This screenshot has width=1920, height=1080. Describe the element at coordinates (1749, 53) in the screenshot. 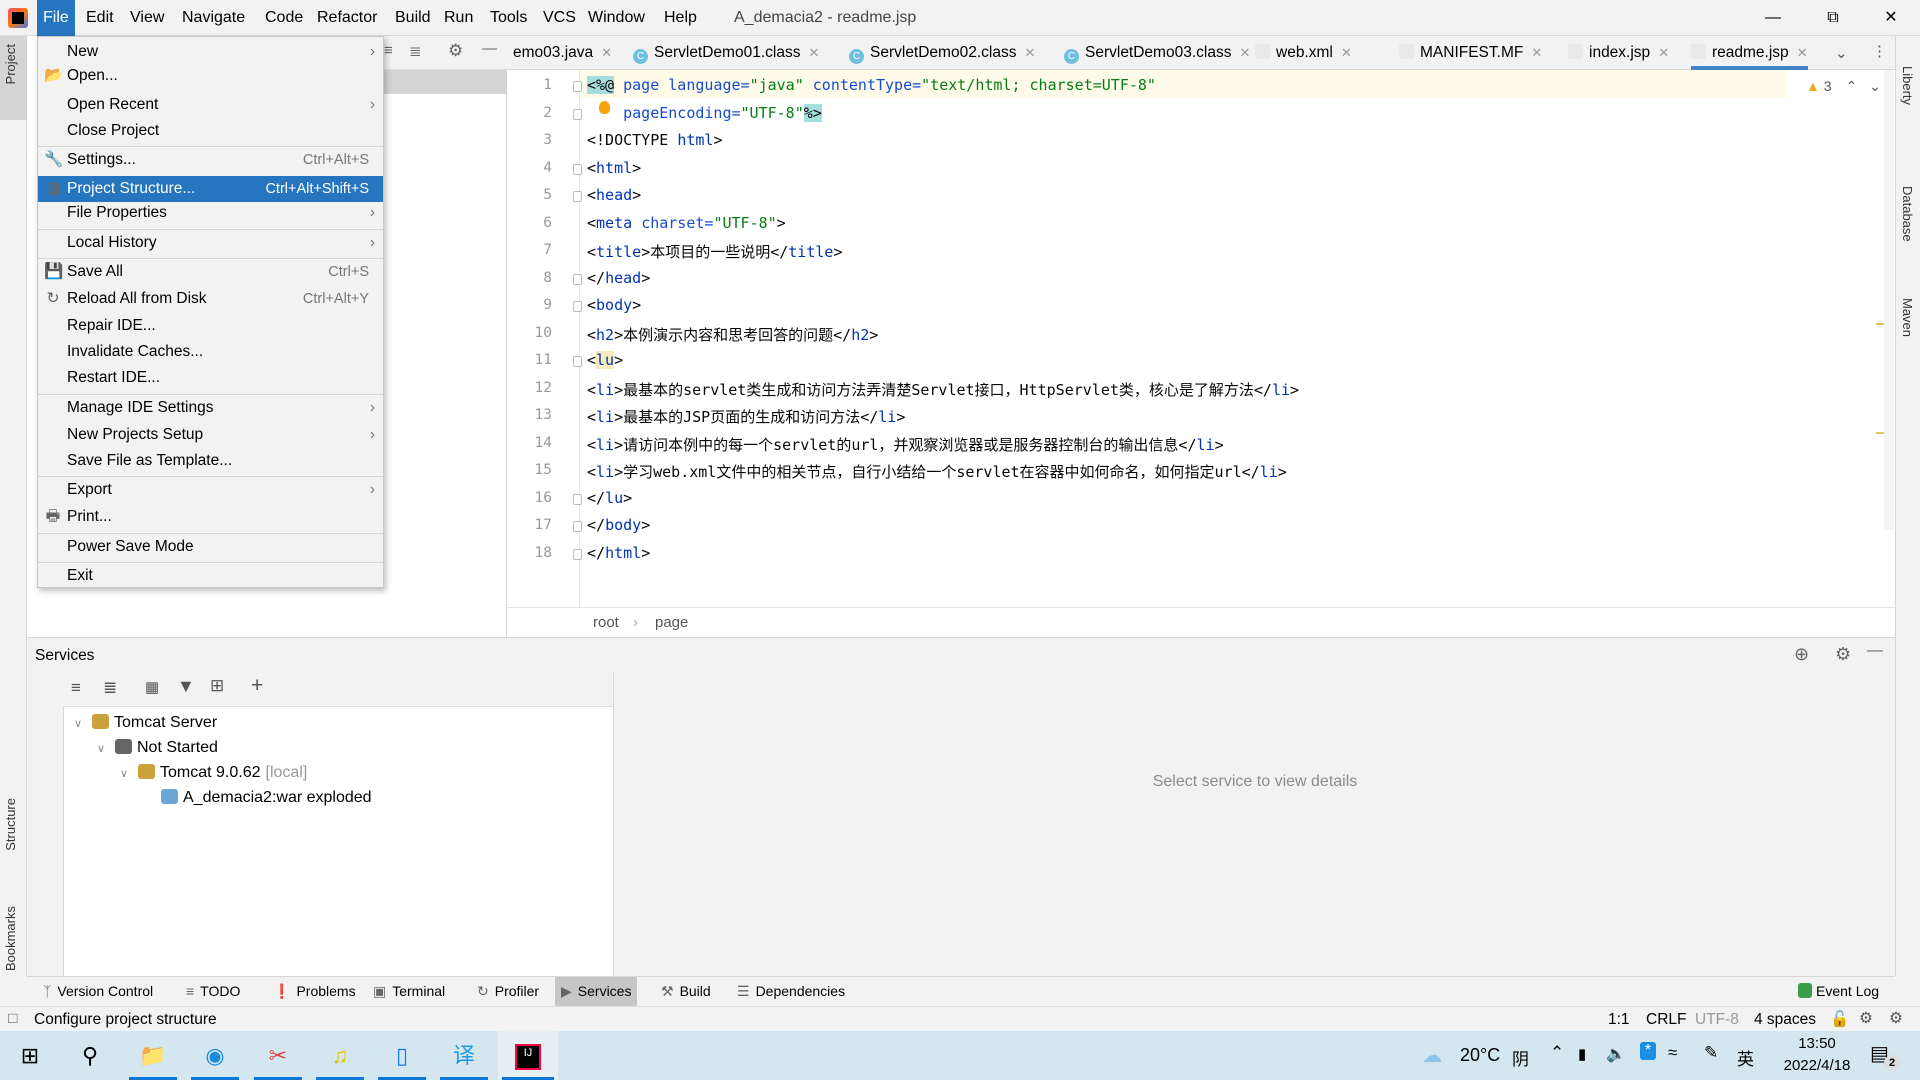

I see `editor-tab: readme.jsp ✕` at that location.